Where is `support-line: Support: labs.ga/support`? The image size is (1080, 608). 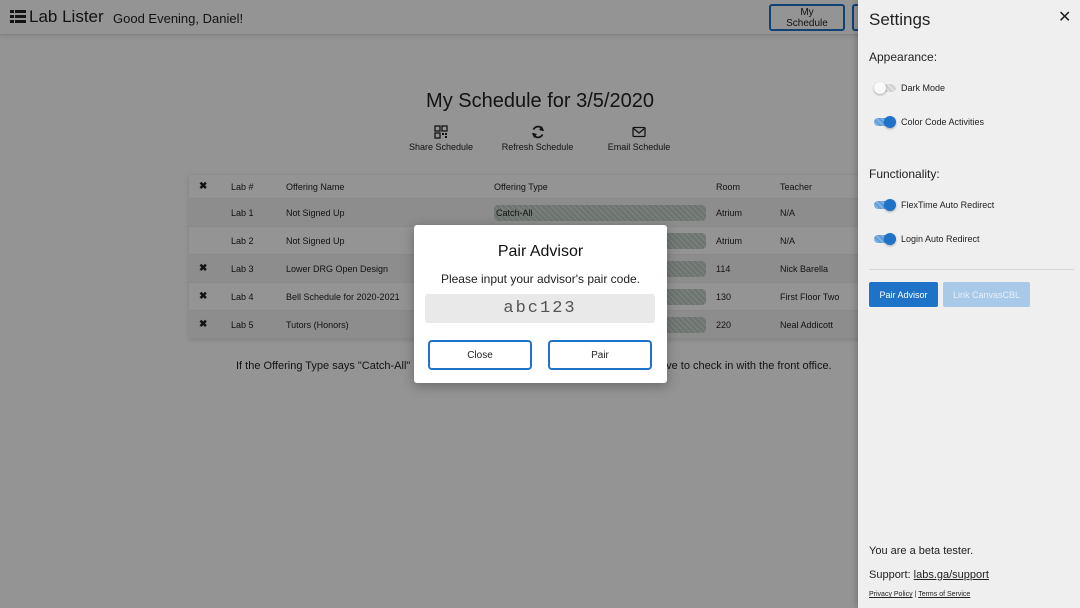
support-line: Support: labs.ga/support is located at coordinates (929, 575).